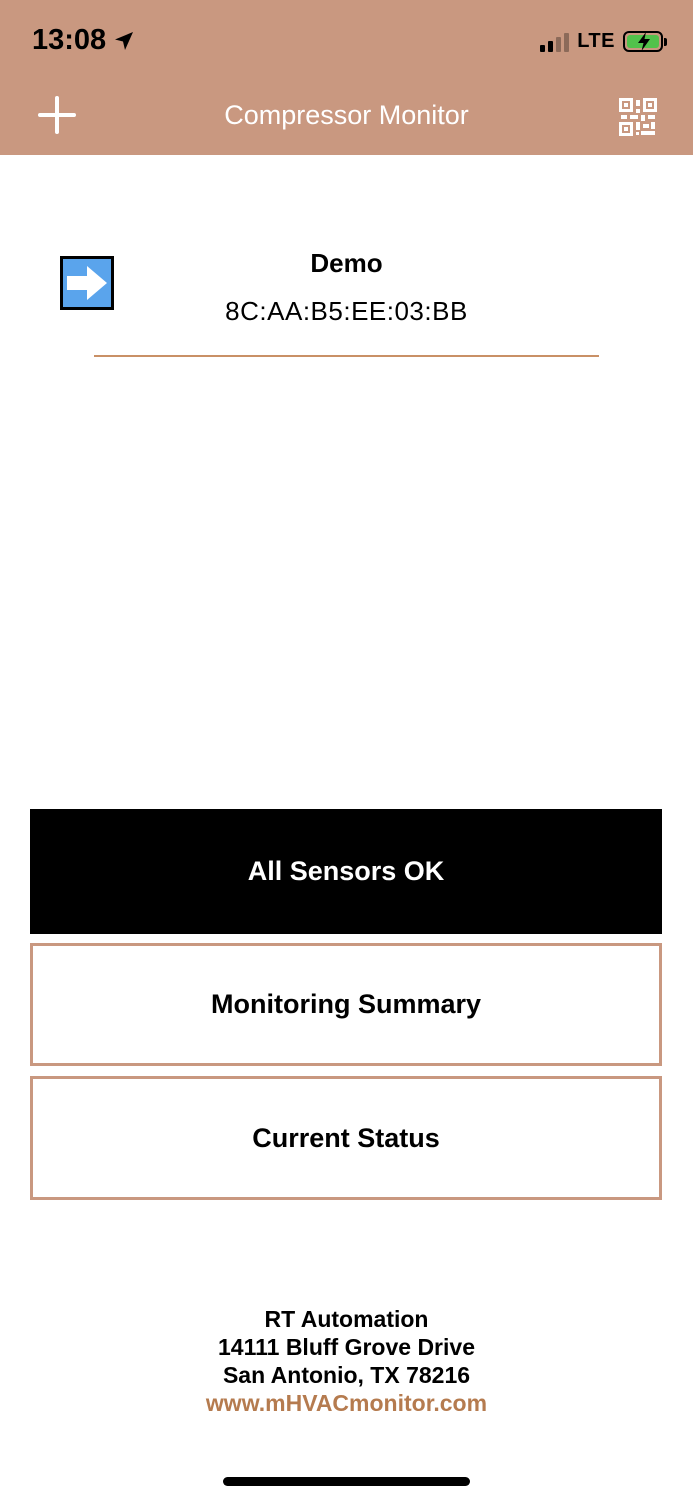  Describe the element at coordinates (346, 871) in the screenshot. I see `all-sensors-ok-button: All Sensors OK` at that location.